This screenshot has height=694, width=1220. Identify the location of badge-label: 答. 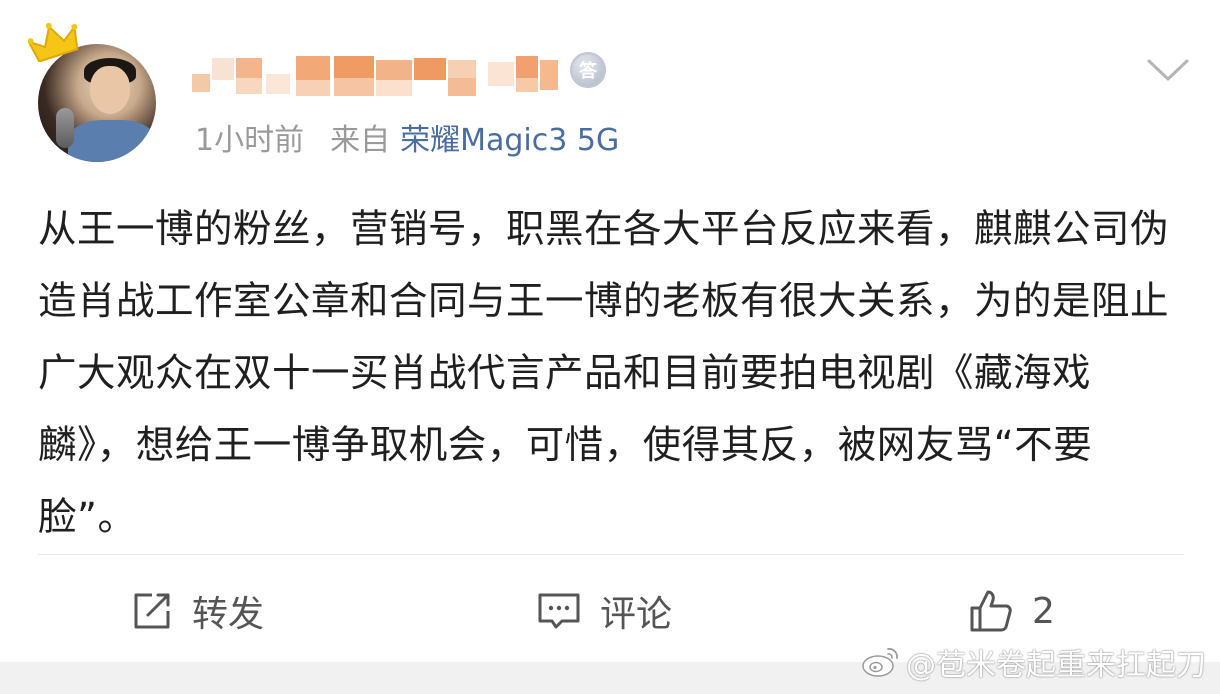
(588, 71).